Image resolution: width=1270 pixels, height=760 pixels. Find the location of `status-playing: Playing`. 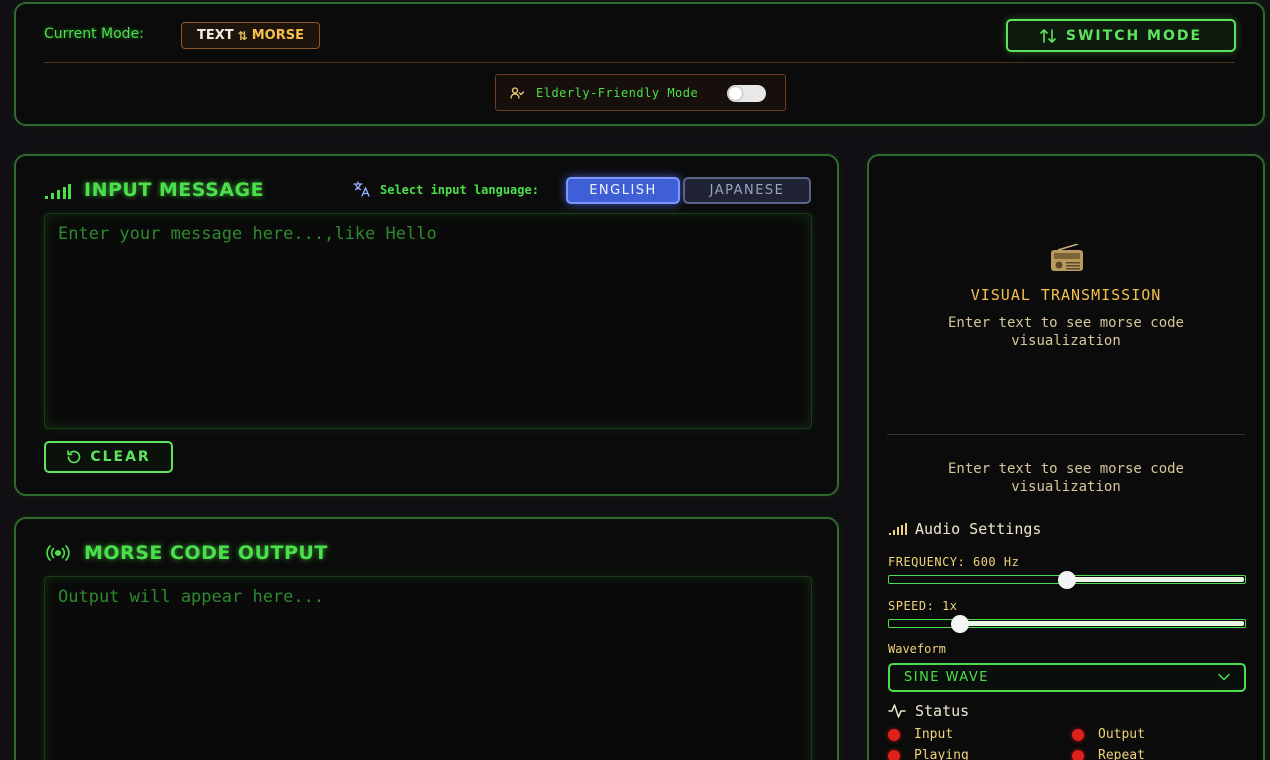

status-playing: Playing is located at coordinates (928, 754).